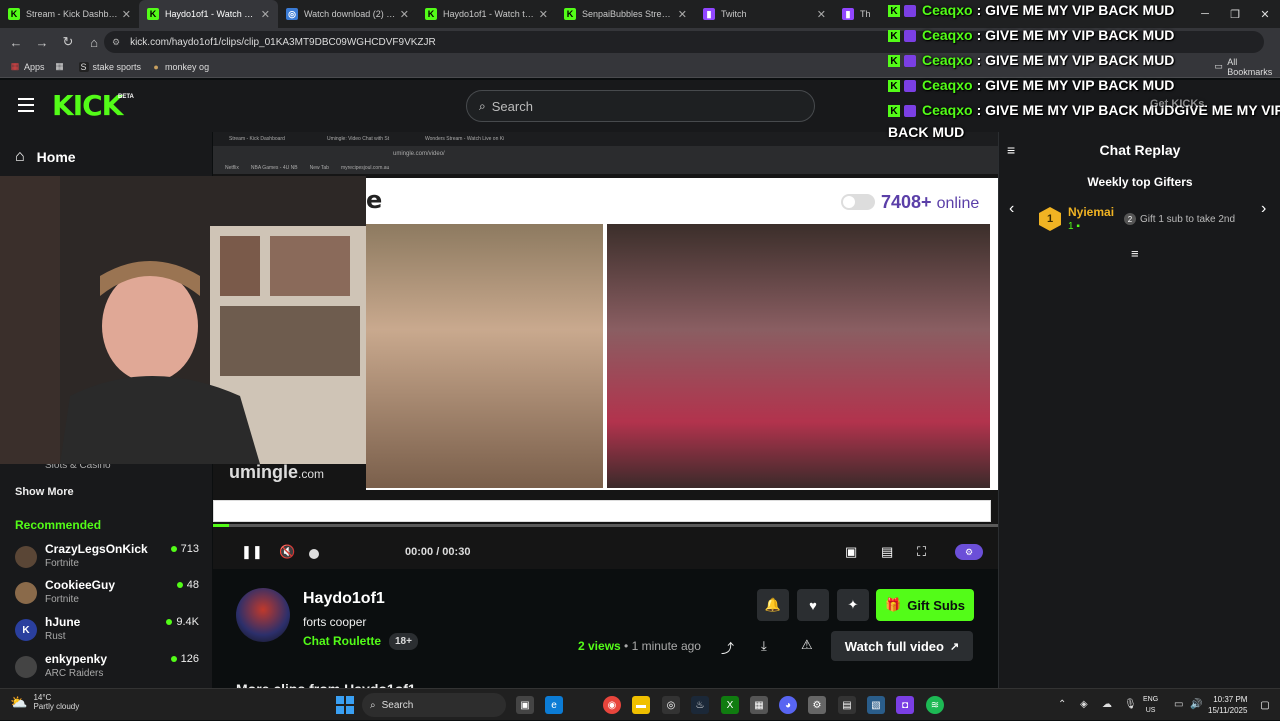  I want to click on notifications-bell-icon: 🔔, so click(773, 605).